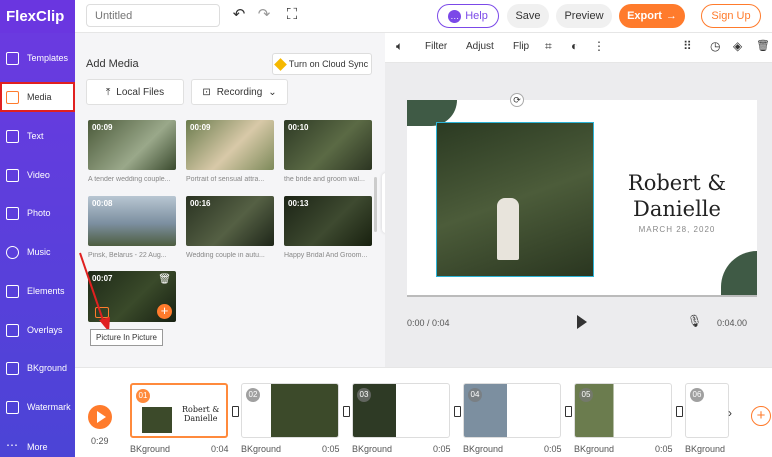 Image resolution: width=772 pixels, height=457 pixels. Describe the element at coordinates (677, 209) in the screenshot. I see `name-line-2: Danielle` at that location.